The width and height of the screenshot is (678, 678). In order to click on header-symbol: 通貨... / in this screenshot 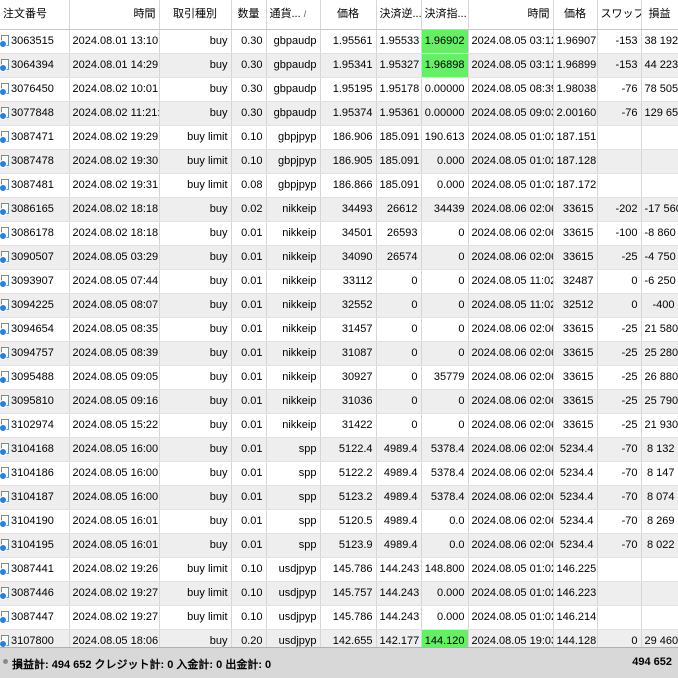, I will do `click(293, 15)`.